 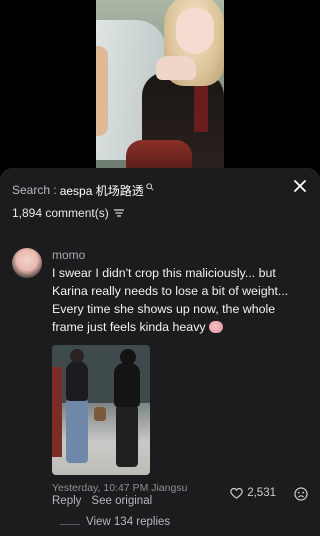 What do you see at coordinates (120, 488) in the screenshot?
I see `comment-timestamp: Yesterday, 10:47 PM Jiangsu` at bounding box center [120, 488].